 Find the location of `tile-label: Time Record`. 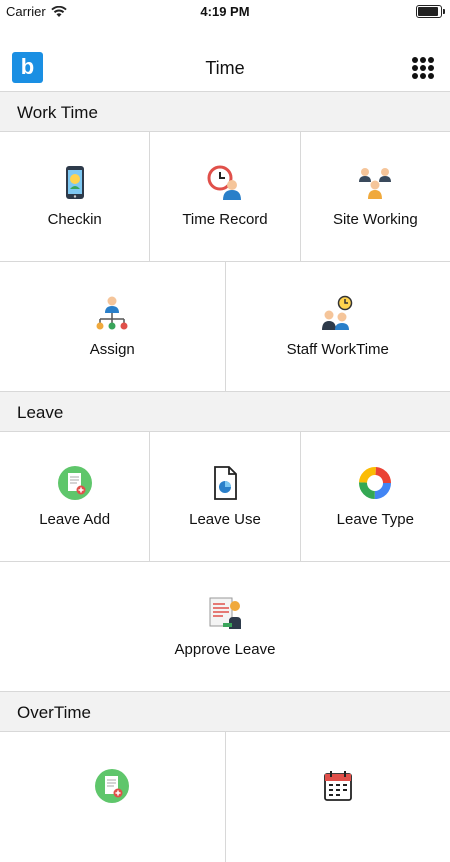

tile-label: Time Record is located at coordinates (224, 219).